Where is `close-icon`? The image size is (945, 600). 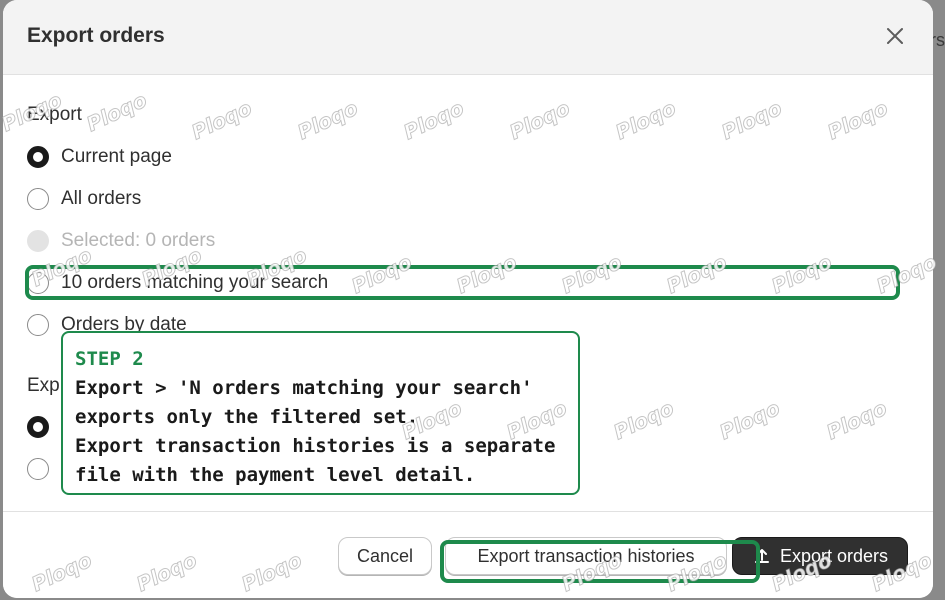
close-icon is located at coordinates (895, 36).